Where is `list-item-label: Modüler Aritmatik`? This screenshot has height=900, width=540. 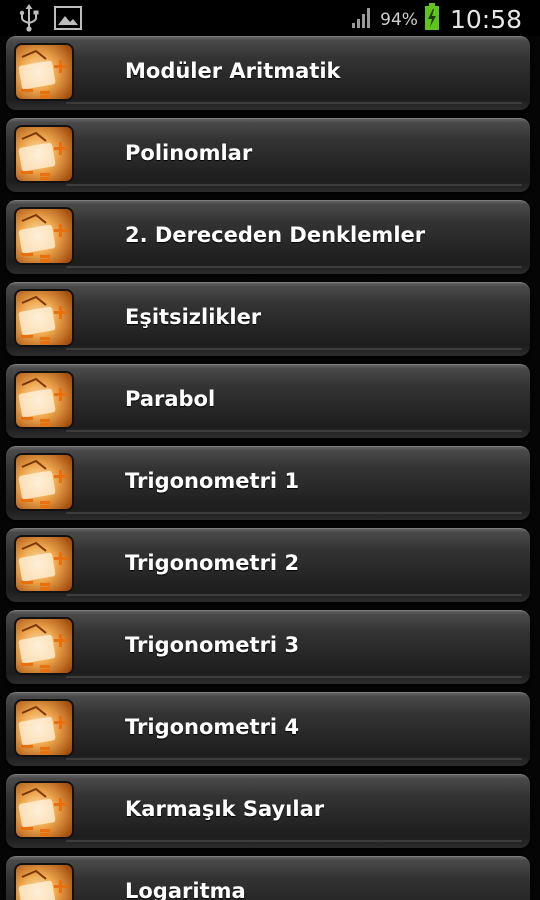 list-item-label: Modüler Aritmatik is located at coordinates (233, 71).